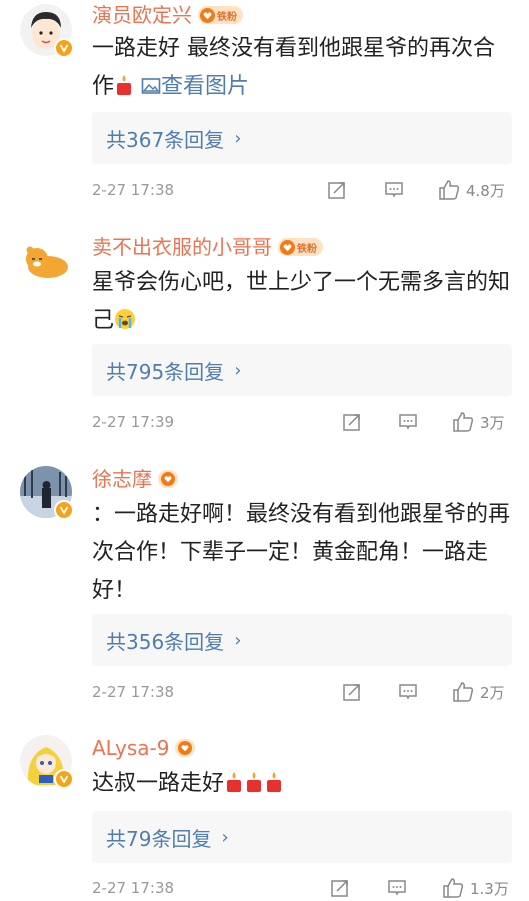 The width and height of the screenshot is (529, 901). I want to click on comment-text: 一路走好 最终没有看到他跟星爷的再次合作 查看图片, so click(293, 67).